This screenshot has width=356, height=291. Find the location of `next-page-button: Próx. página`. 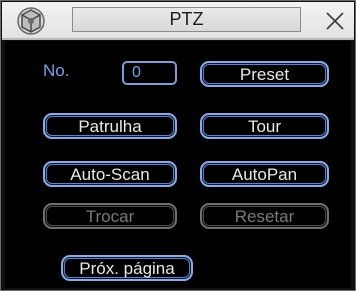

next-page-button: Próx. página is located at coordinates (127, 268).